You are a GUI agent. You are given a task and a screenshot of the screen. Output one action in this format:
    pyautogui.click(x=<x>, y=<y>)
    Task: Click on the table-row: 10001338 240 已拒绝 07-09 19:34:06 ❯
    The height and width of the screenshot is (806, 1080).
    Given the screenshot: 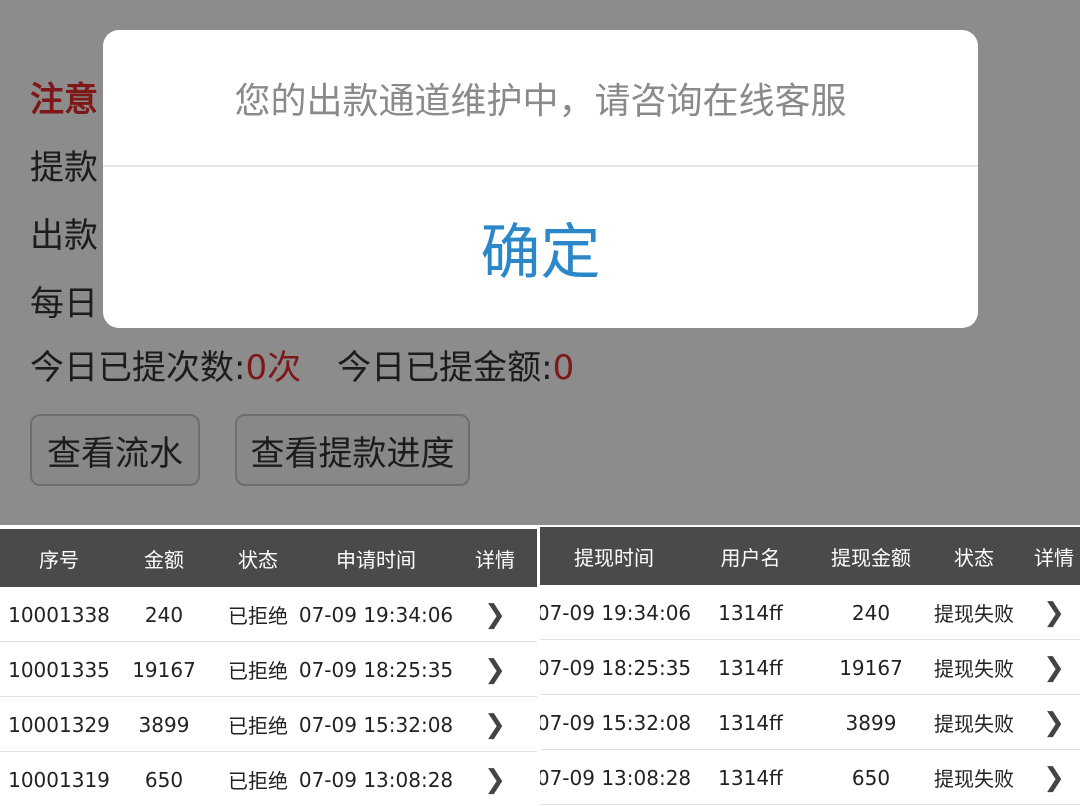 What is the action you would take?
    pyautogui.click(x=268, y=614)
    